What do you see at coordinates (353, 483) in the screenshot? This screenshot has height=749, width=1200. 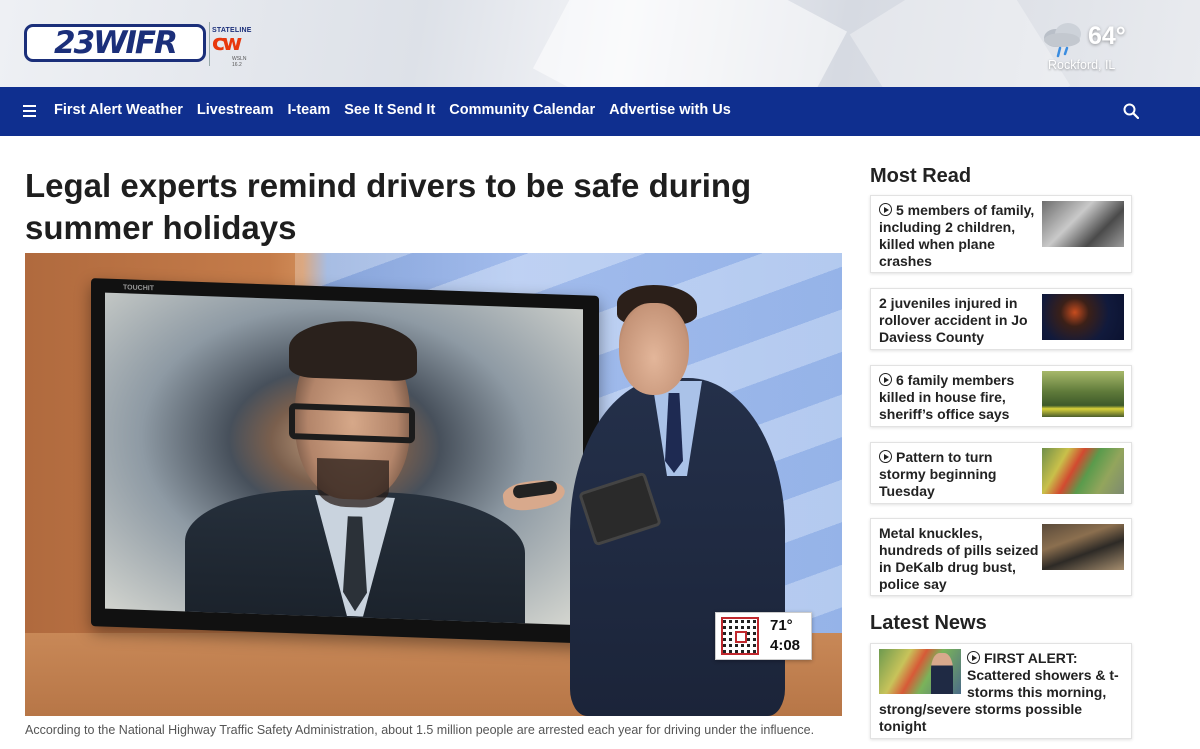 I see `guest-beard` at bounding box center [353, 483].